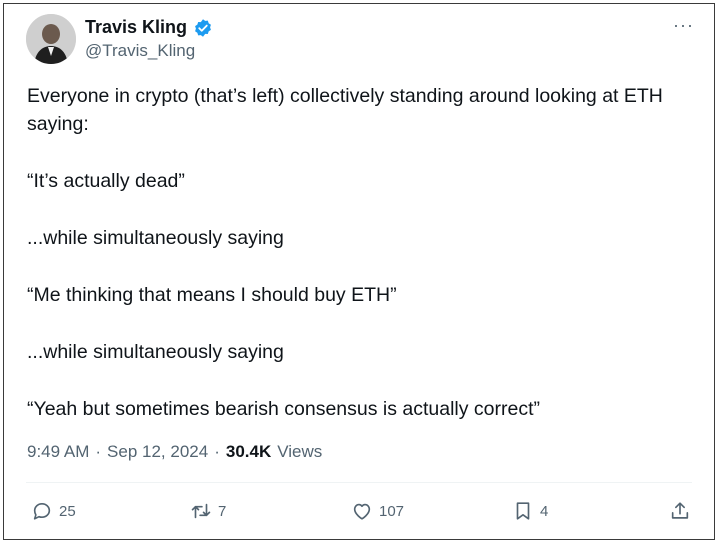  What do you see at coordinates (392, 511) in the screenshot?
I see `like-count: 107` at bounding box center [392, 511].